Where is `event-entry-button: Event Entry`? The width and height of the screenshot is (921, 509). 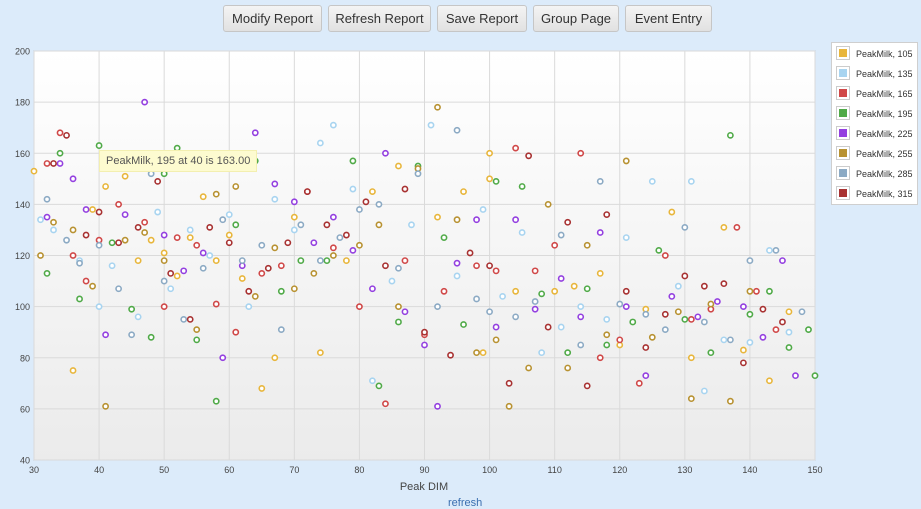 event-entry-button: Event Entry is located at coordinates (668, 18).